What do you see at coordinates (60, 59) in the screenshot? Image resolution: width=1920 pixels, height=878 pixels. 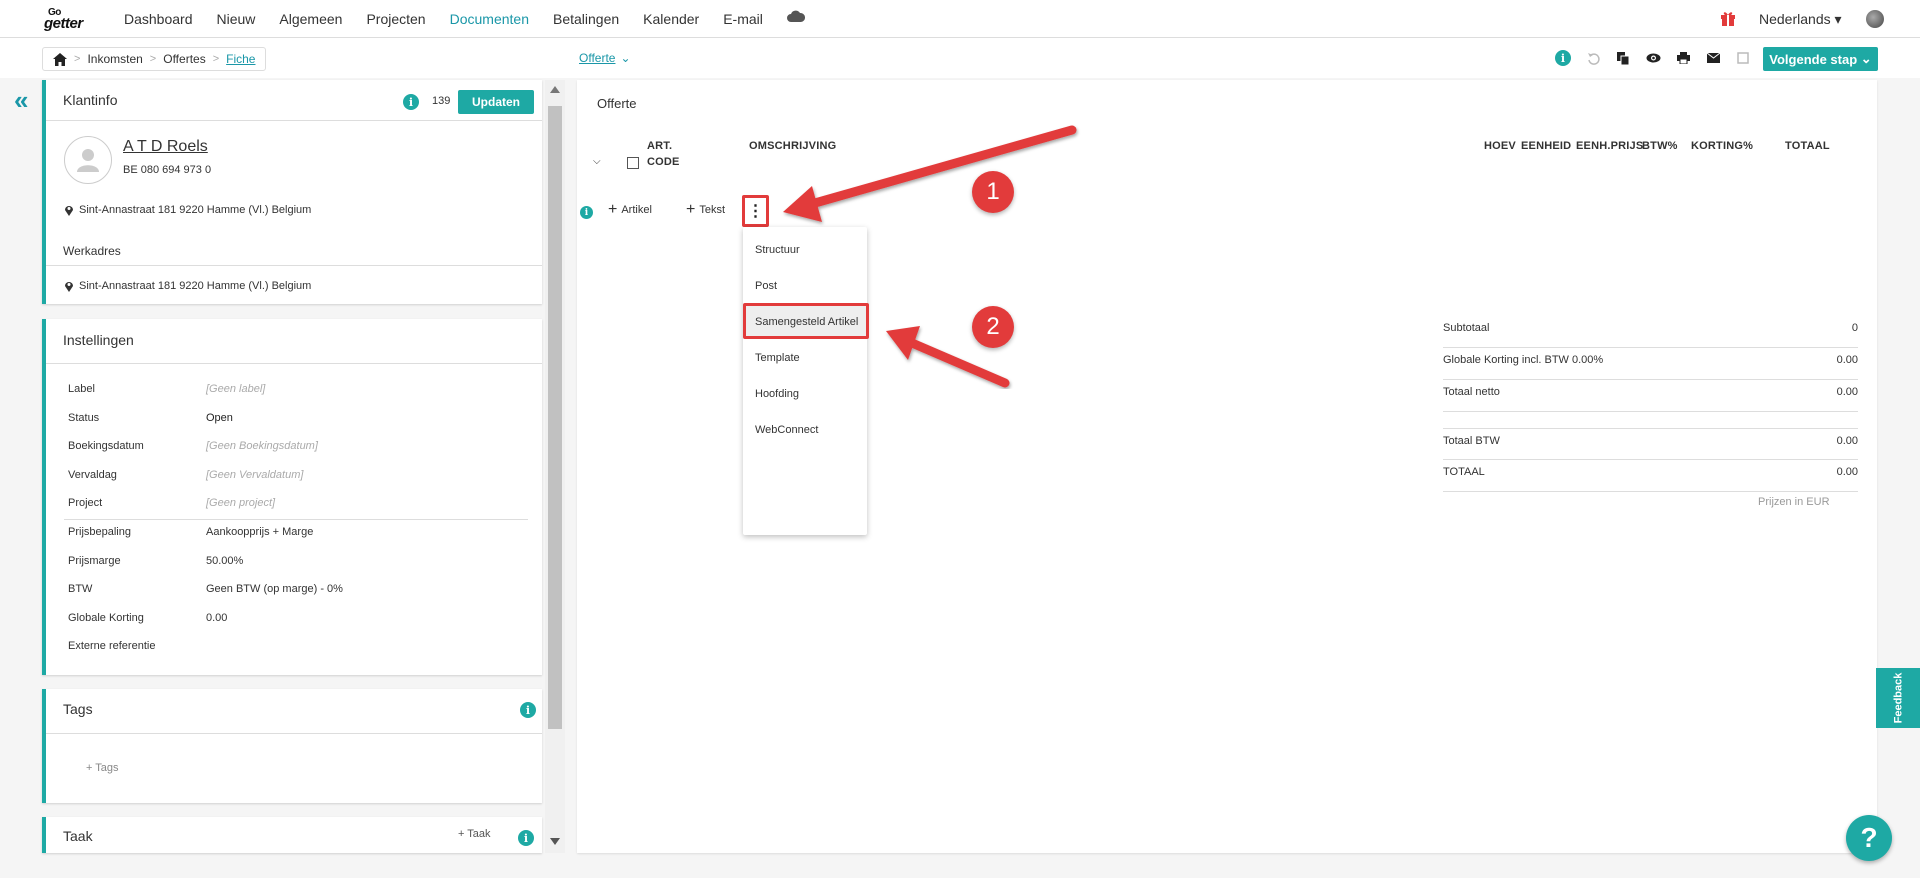 I see `home-icon` at bounding box center [60, 59].